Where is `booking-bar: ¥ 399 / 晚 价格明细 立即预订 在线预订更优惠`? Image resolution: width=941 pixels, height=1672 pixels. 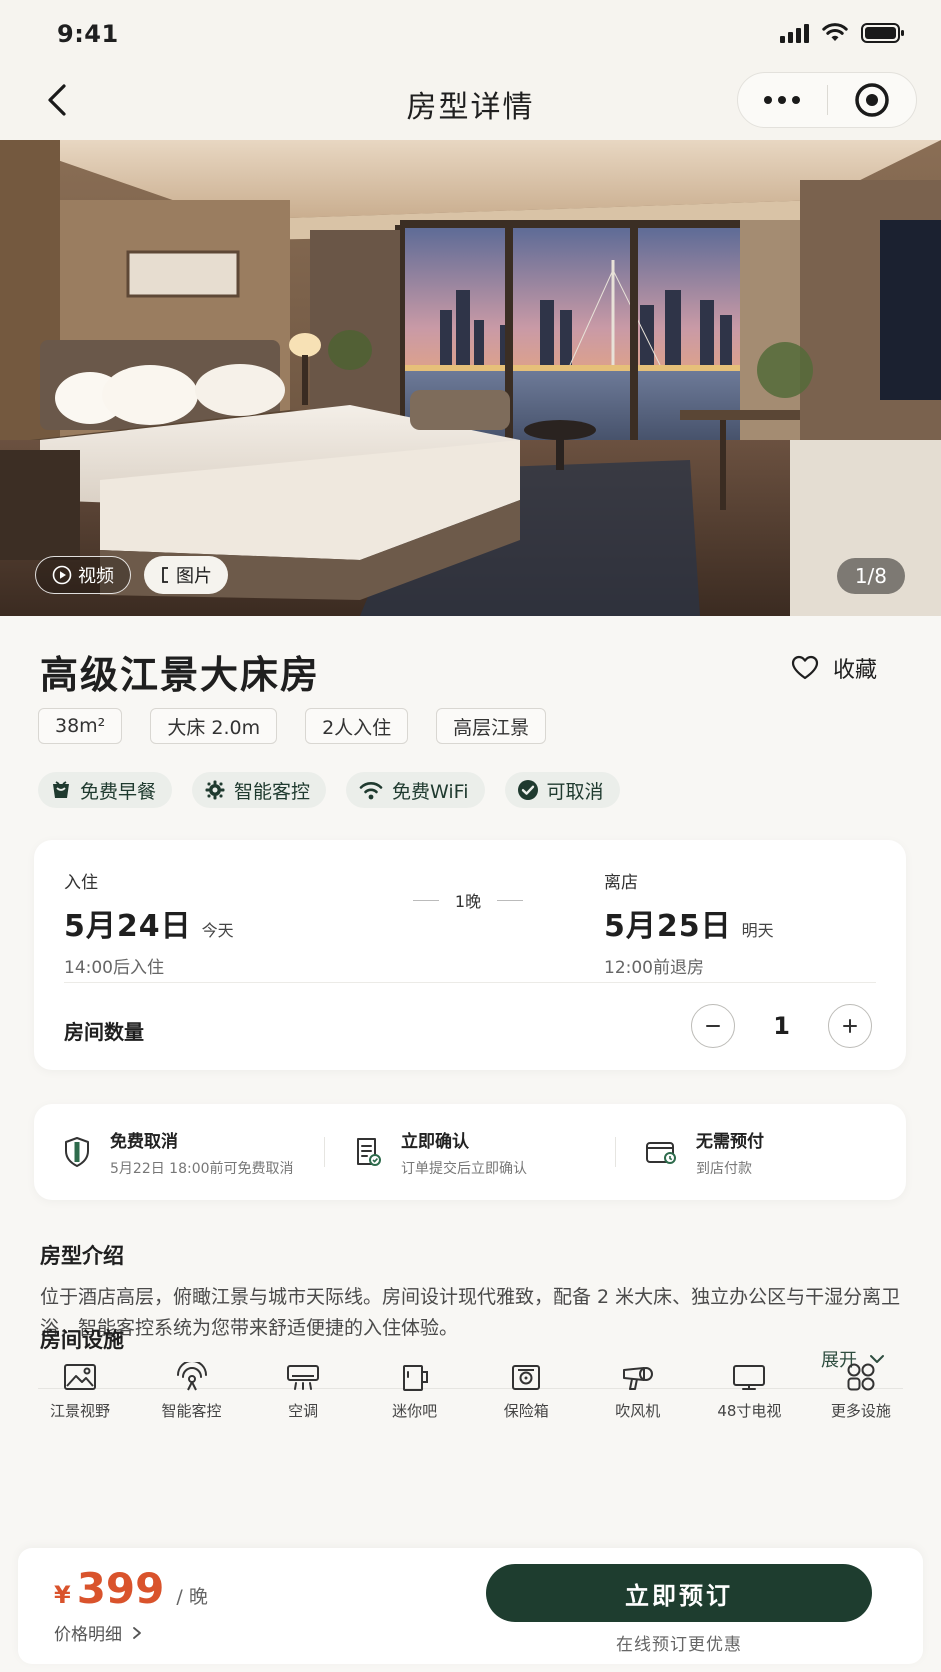
booking-bar: ¥ 399 / 晚 价格明细 立即预订 在线预订更优惠 is located at coordinates (470, 1606).